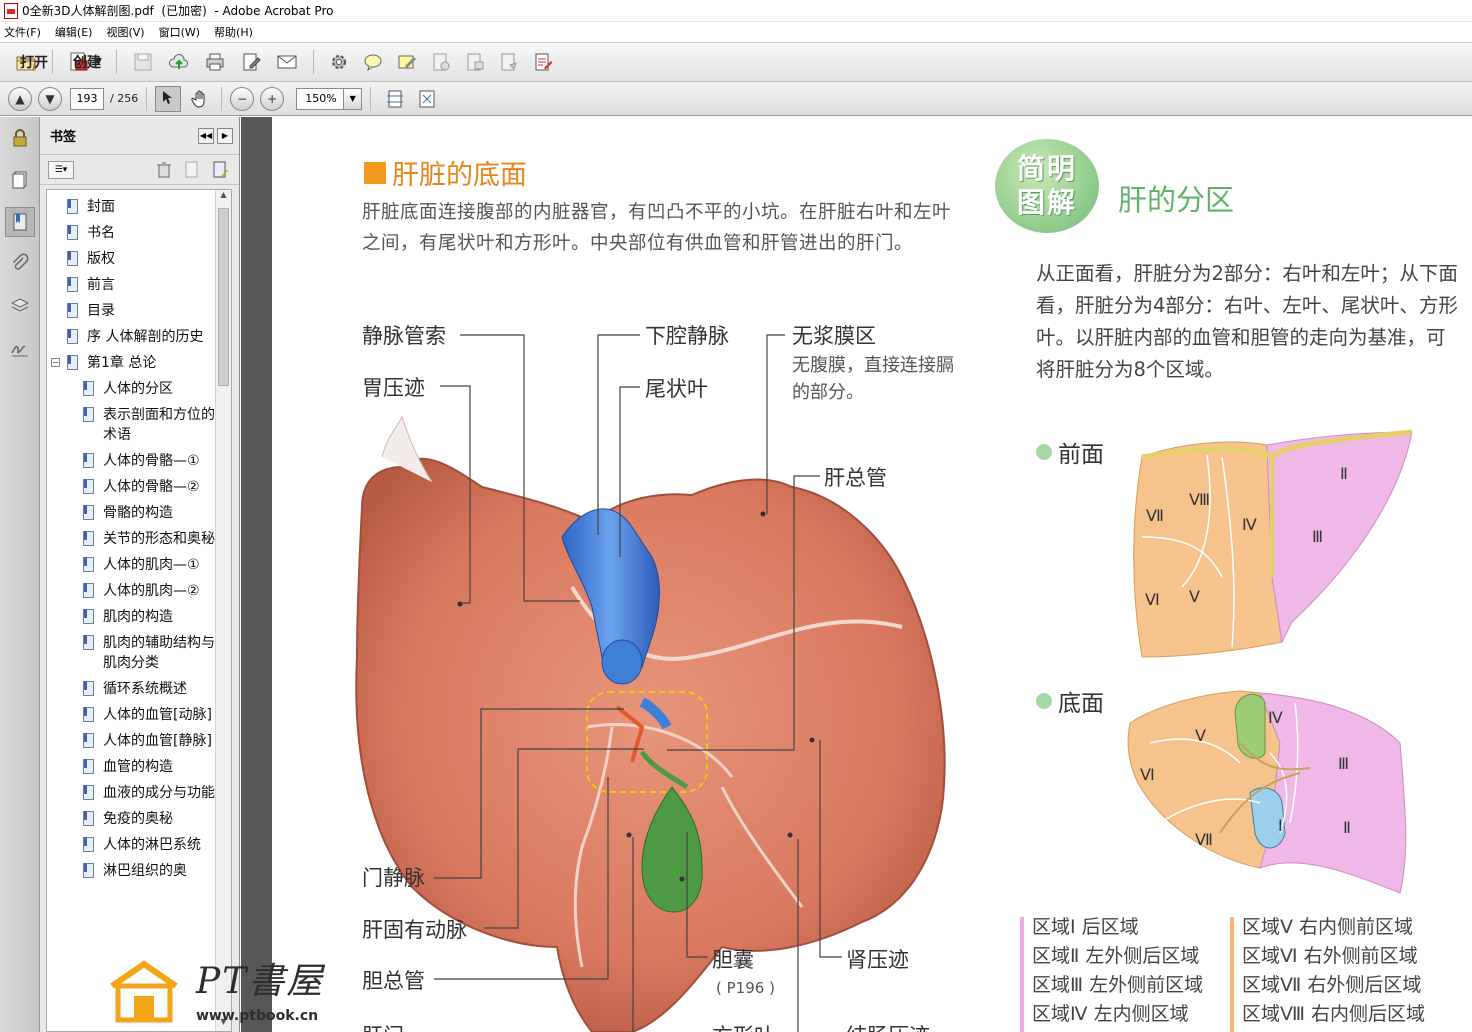  What do you see at coordinates (192, 170) in the screenshot?
I see `new-bookmark-icon` at bounding box center [192, 170].